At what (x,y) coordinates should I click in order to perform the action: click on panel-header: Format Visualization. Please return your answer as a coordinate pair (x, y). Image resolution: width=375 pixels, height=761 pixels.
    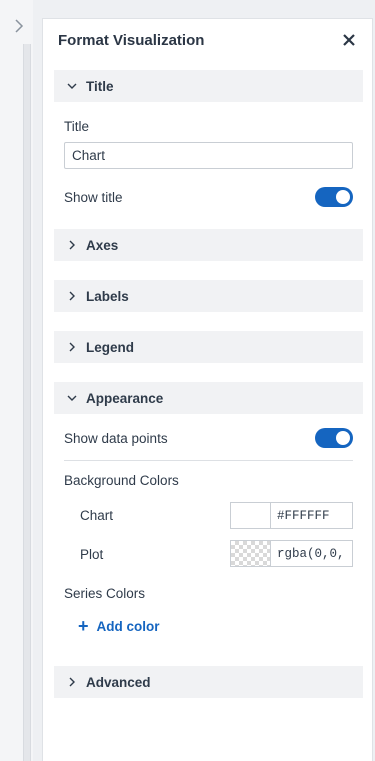
    Looking at the image, I should click on (207, 40).